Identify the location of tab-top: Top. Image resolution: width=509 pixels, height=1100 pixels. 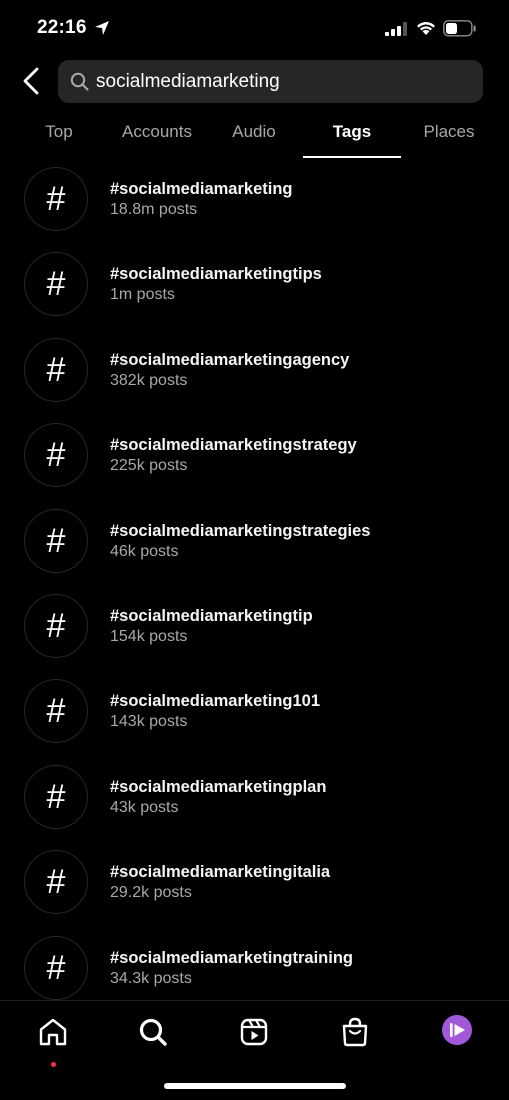
(59, 134).